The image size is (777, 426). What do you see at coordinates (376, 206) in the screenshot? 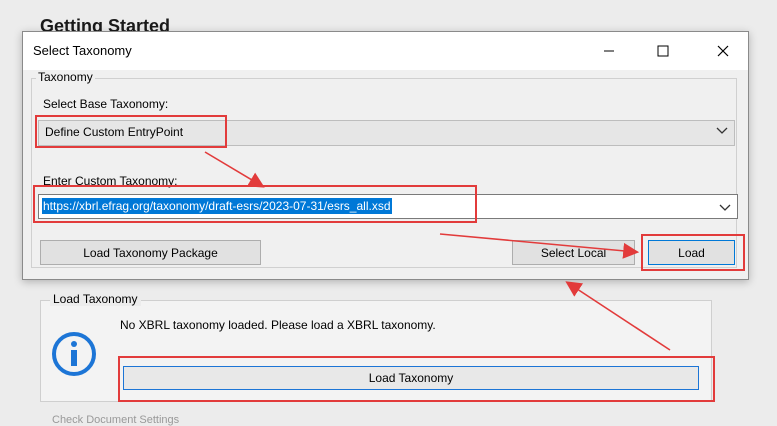
I see `custom-taxonomy-input` at bounding box center [376, 206].